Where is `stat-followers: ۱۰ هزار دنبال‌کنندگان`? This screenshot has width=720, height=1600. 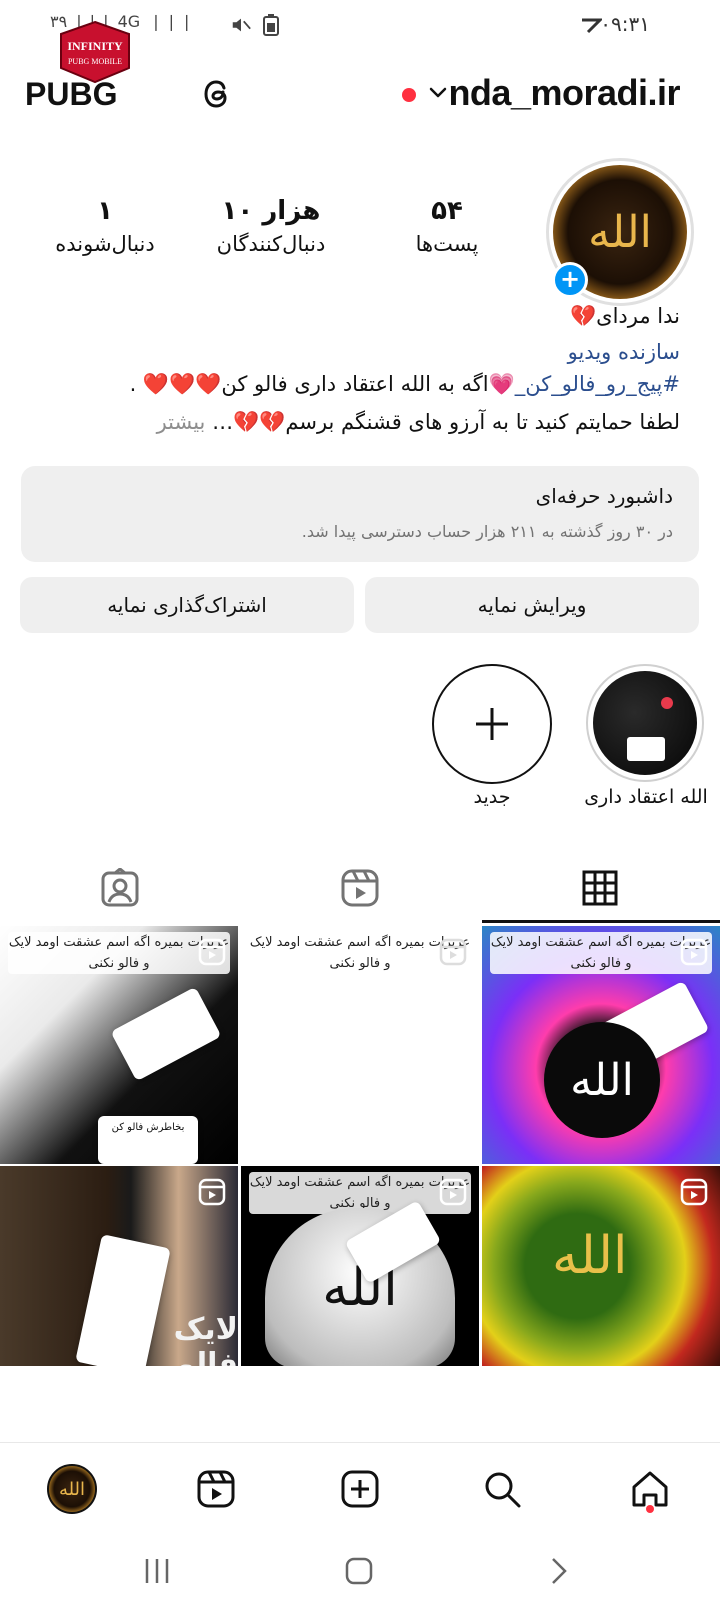
stat-followers: ۱۰ هزار دنبال‌کنندگان is located at coordinates (271, 226).